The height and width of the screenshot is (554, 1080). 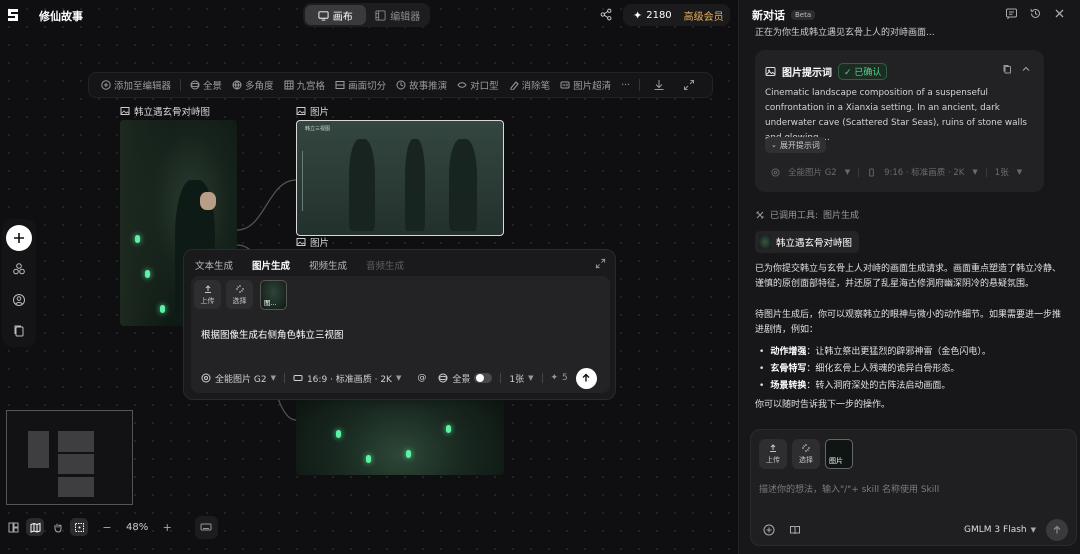 I want to click on share-button, so click(x=607, y=15).